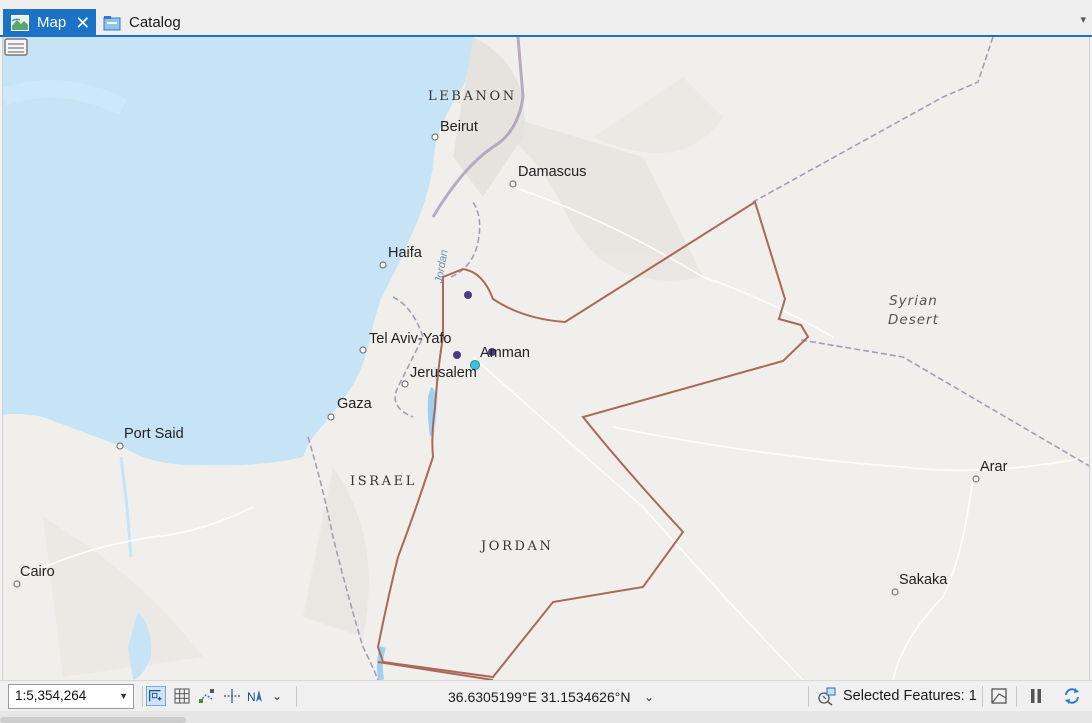 The height and width of the screenshot is (723, 1092). I want to click on grid-icon, so click(182, 696).